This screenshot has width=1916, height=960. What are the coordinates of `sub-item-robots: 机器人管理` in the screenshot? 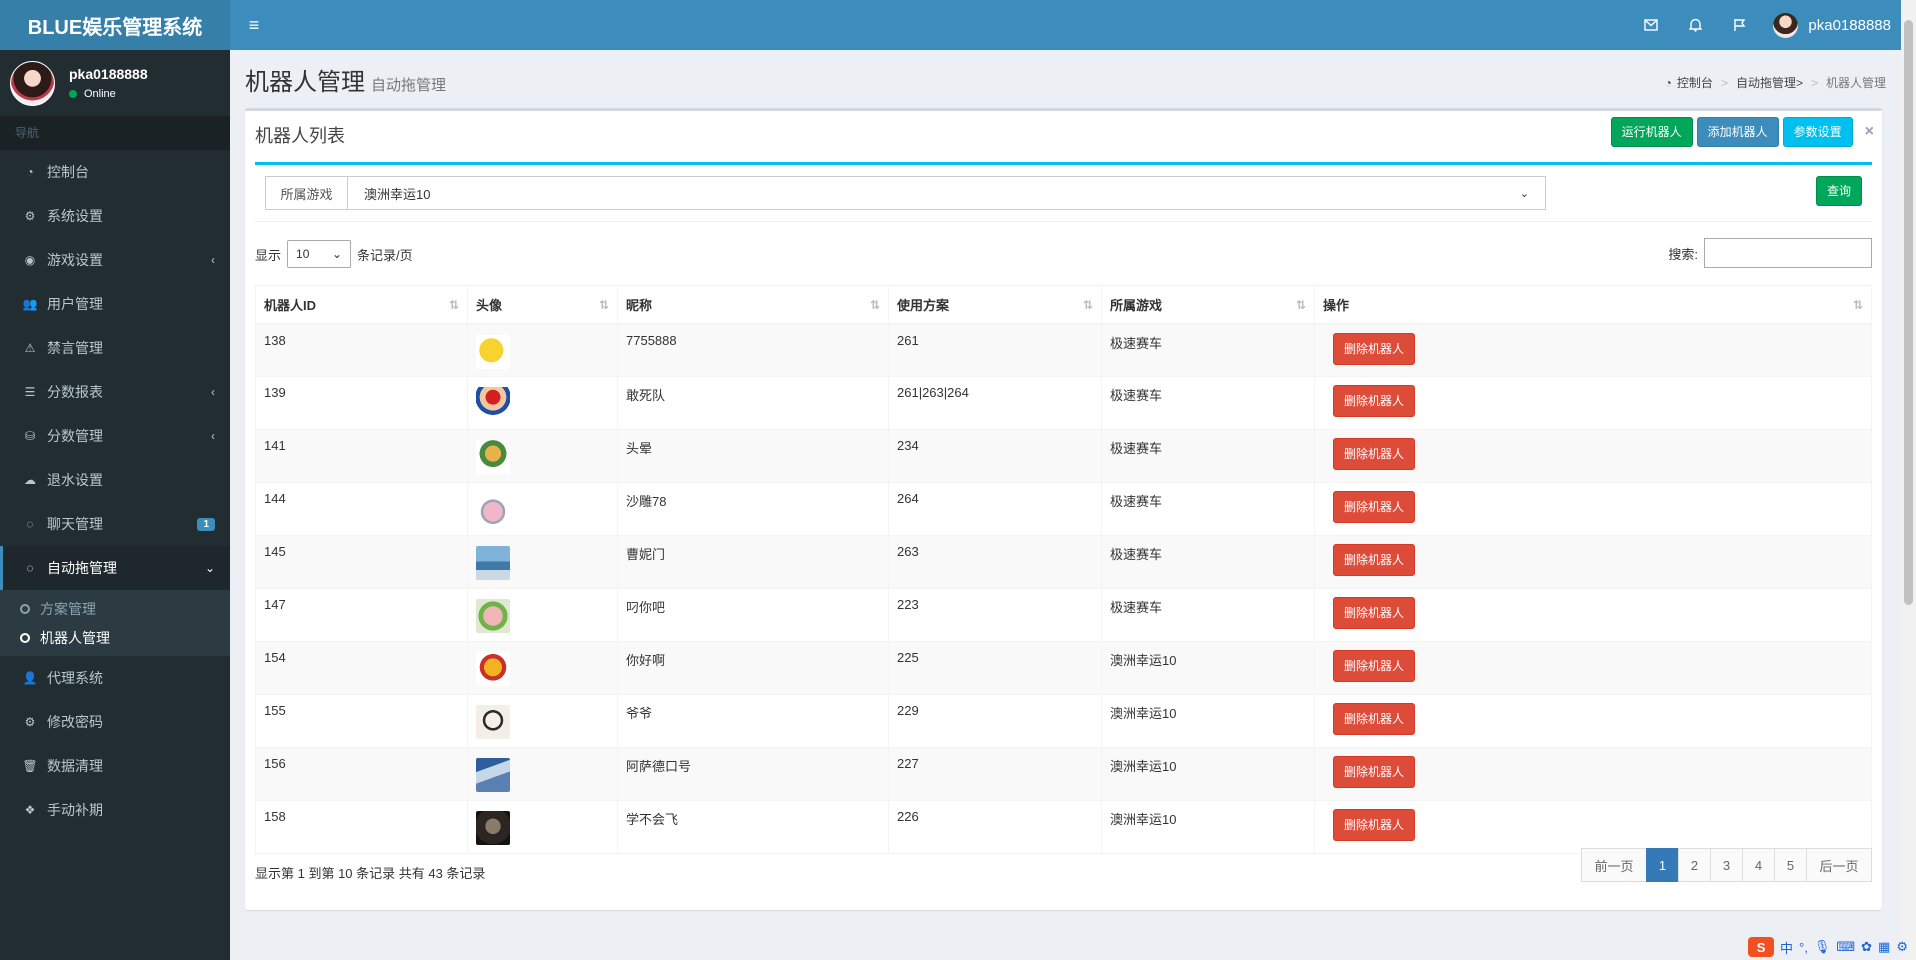 It's located at (115, 637).